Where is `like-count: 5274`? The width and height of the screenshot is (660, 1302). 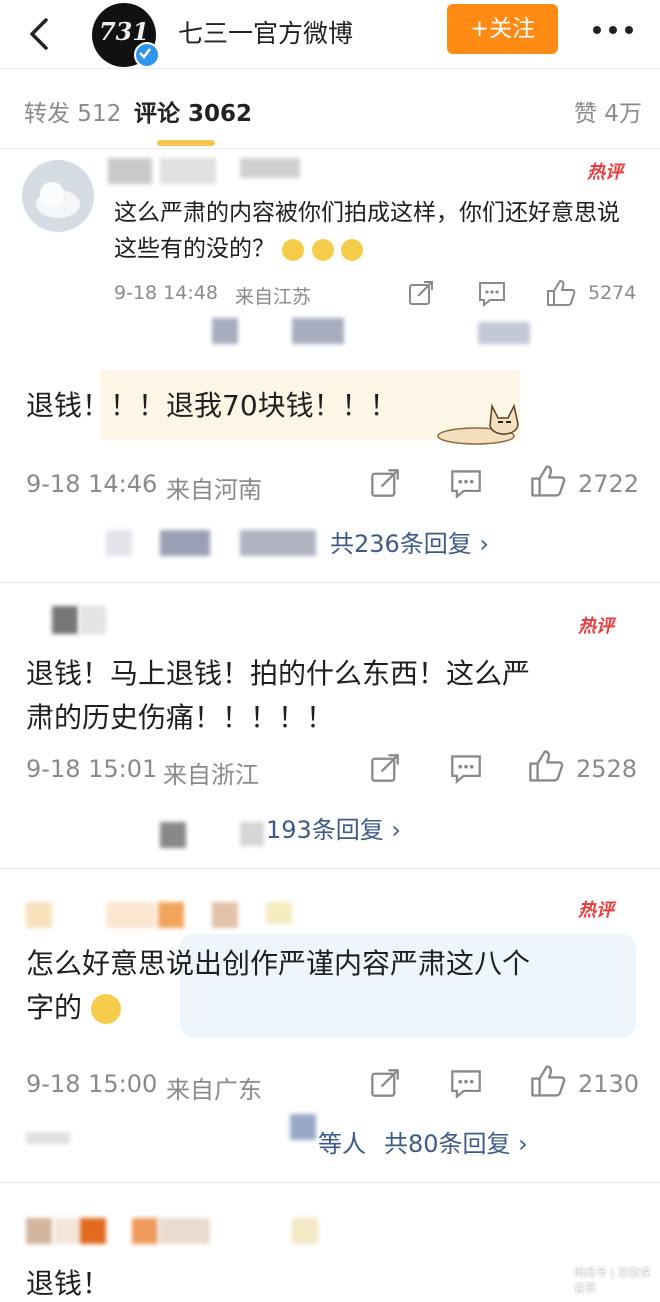
like-count: 5274 is located at coordinates (612, 293).